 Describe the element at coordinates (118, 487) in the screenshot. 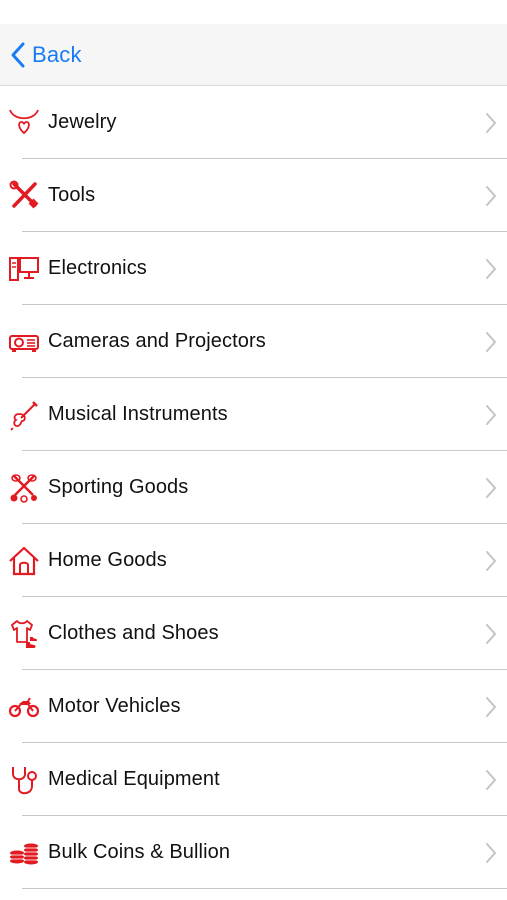

I see `list-item-label: Sporting Goods` at that location.